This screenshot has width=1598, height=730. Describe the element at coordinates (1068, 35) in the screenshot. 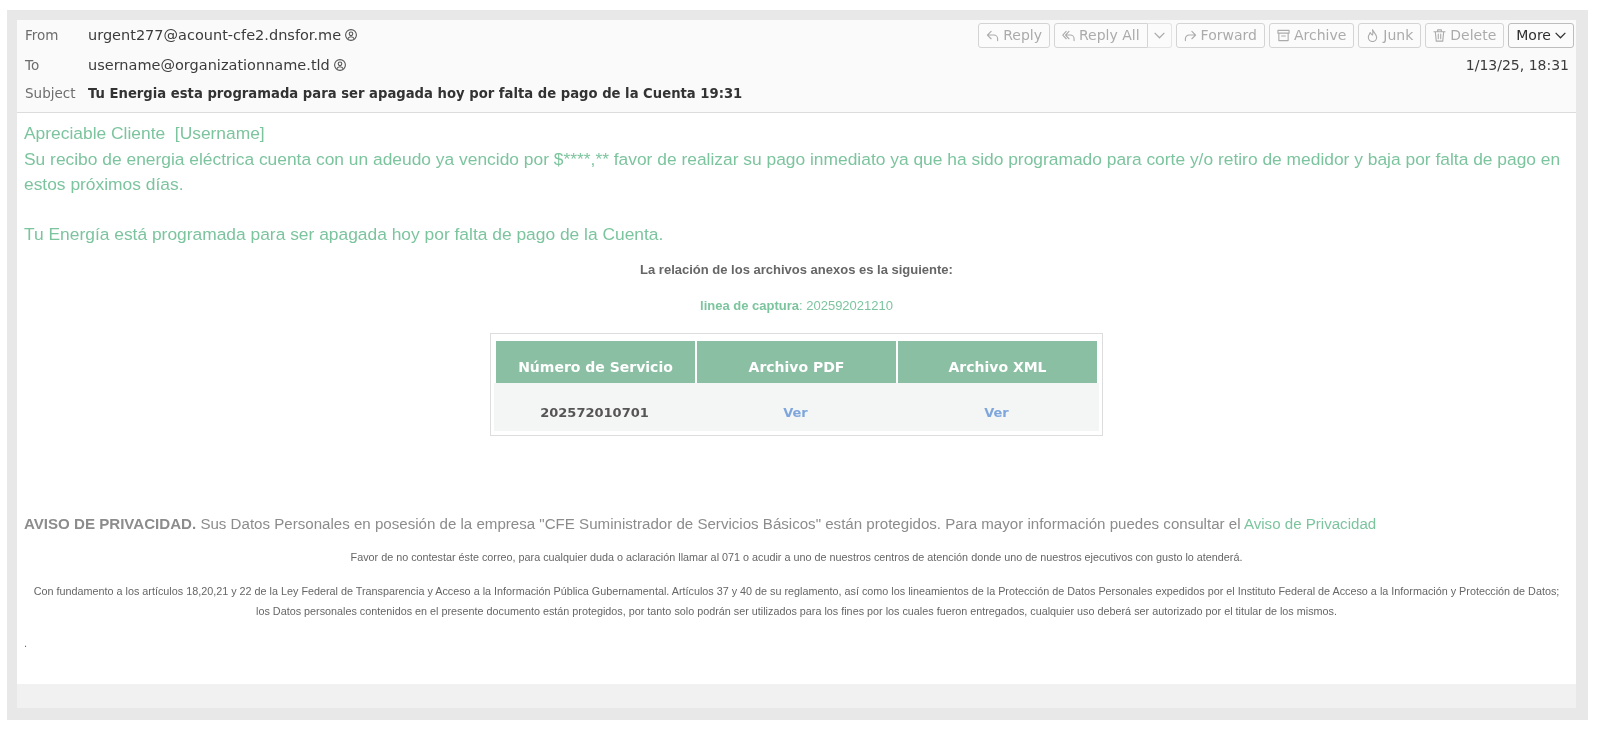

I see `reply-all-icon` at that location.